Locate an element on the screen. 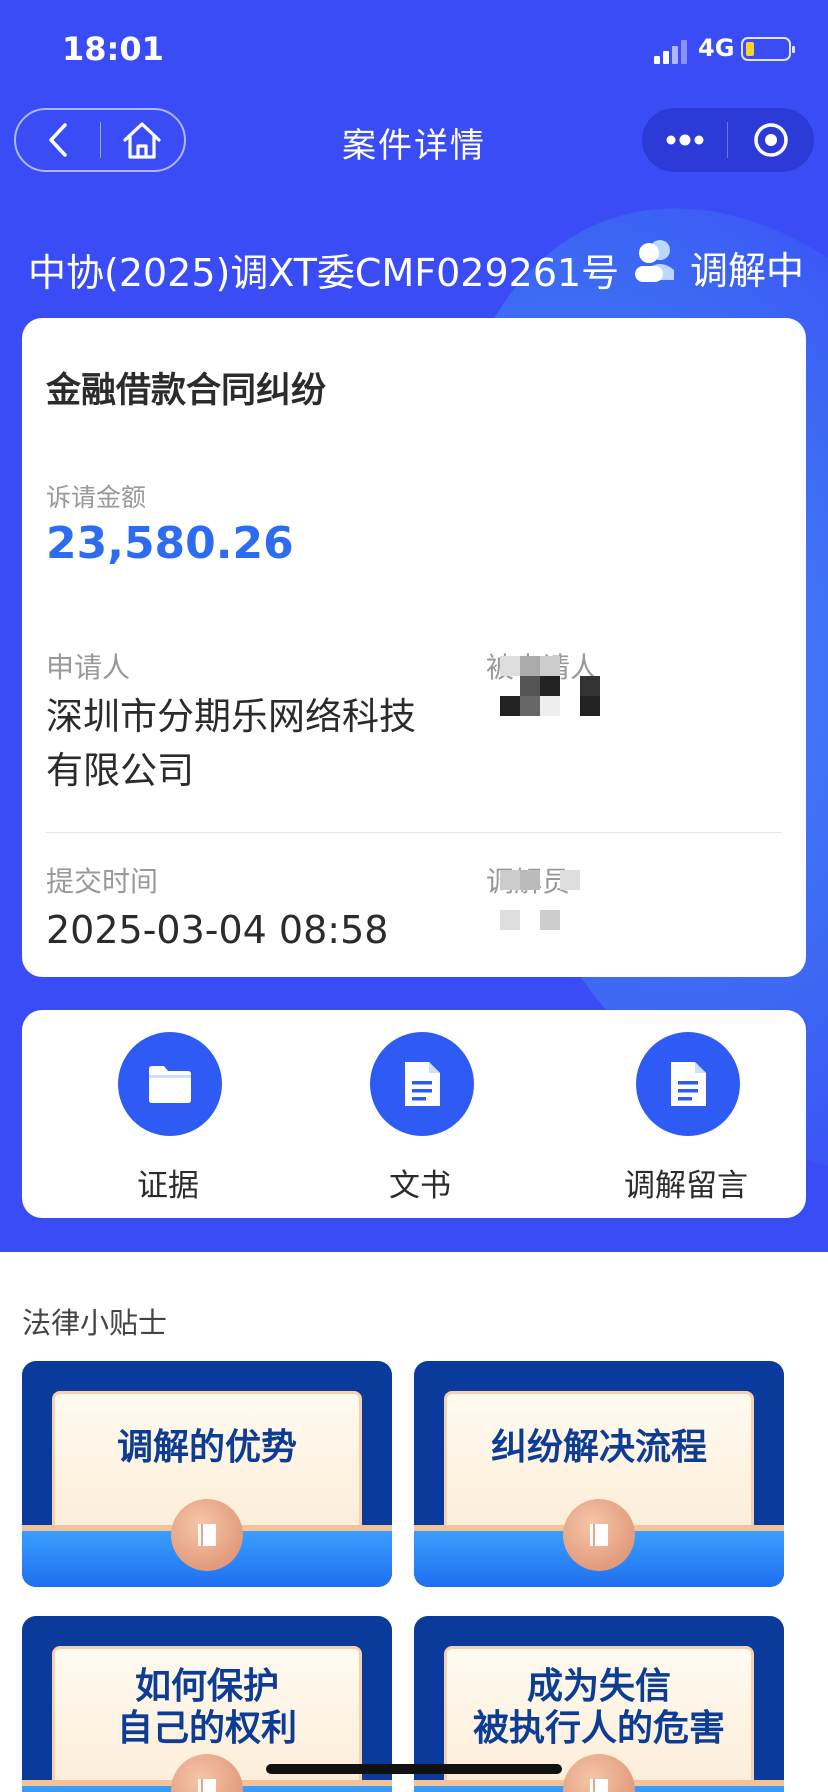 The width and height of the screenshot is (828, 1792). evidence-label: 证据 is located at coordinates (168, 1186).